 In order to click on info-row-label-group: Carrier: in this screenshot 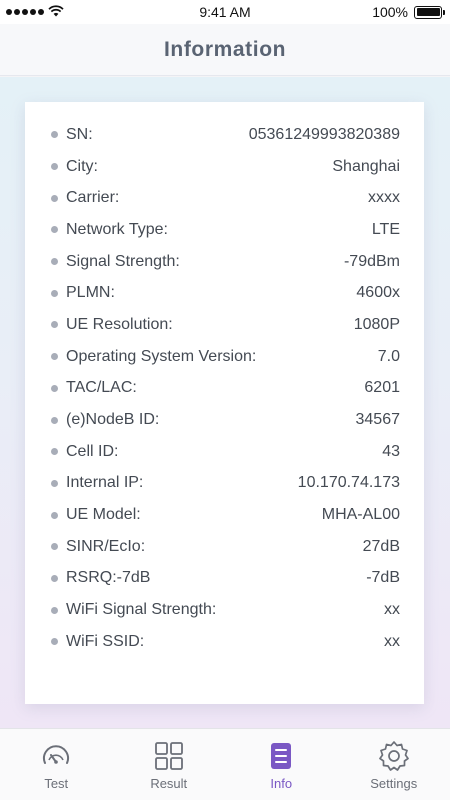, I will do `click(85, 198)`.